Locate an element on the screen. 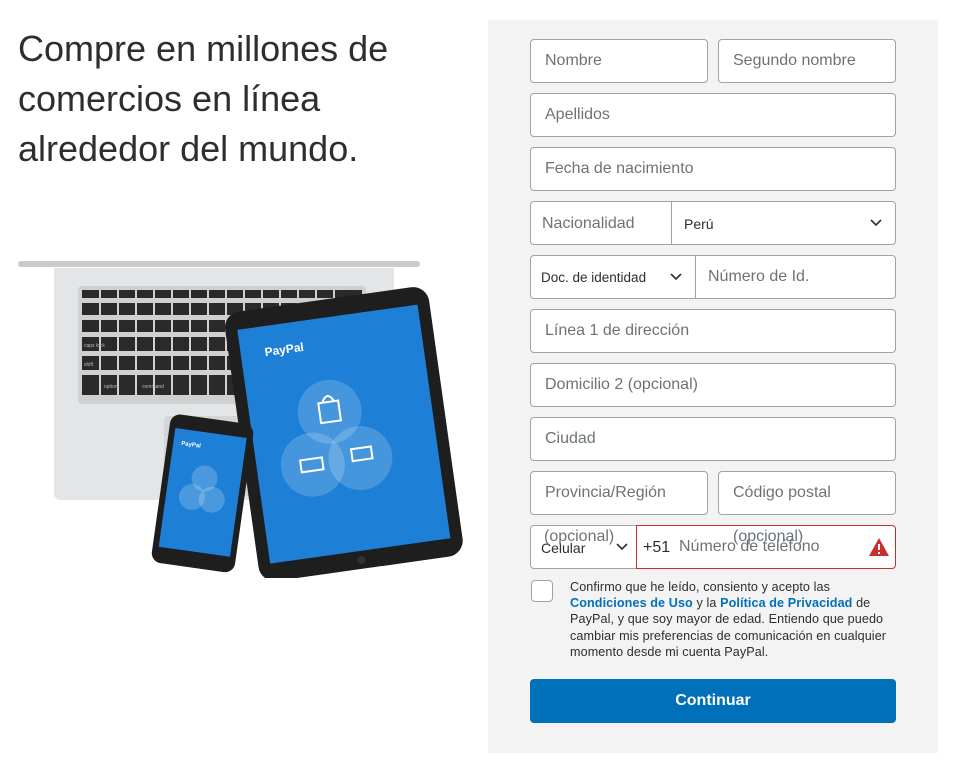  city-input is located at coordinates (713, 439).